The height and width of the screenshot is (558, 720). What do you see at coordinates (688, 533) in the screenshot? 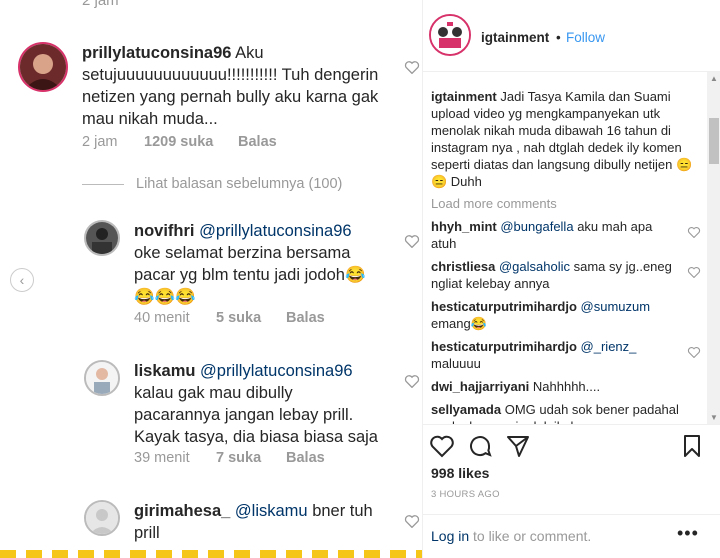
I see `more-options-icon: •••` at bounding box center [688, 533].